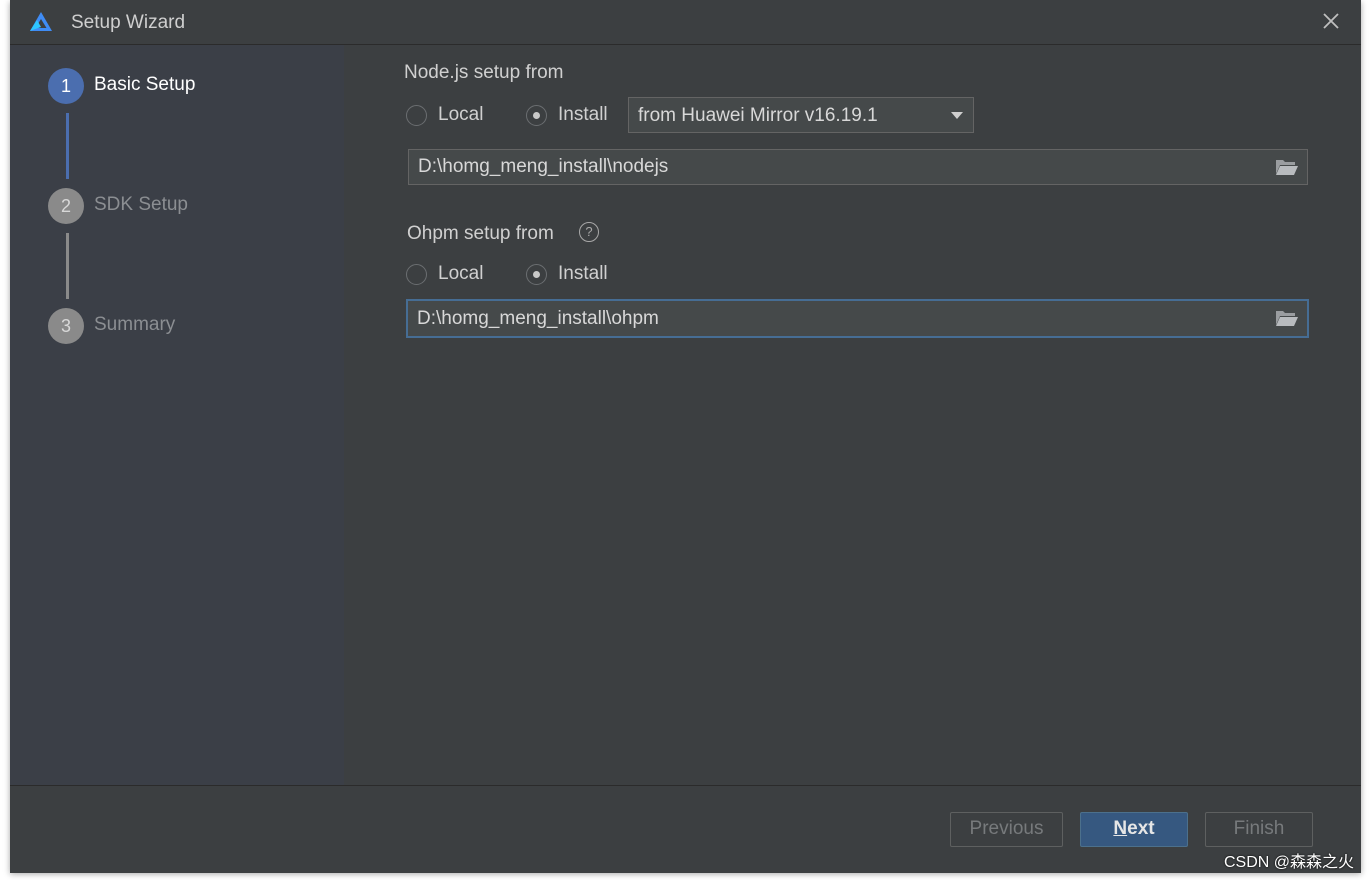 The height and width of the screenshot is (880, 1371). What do you see at coordinates (858, 167) in the screenshot?
I see `nodejs-path-field: D:\homg_meng_install\nodejs` at bounding box center [858, 167].